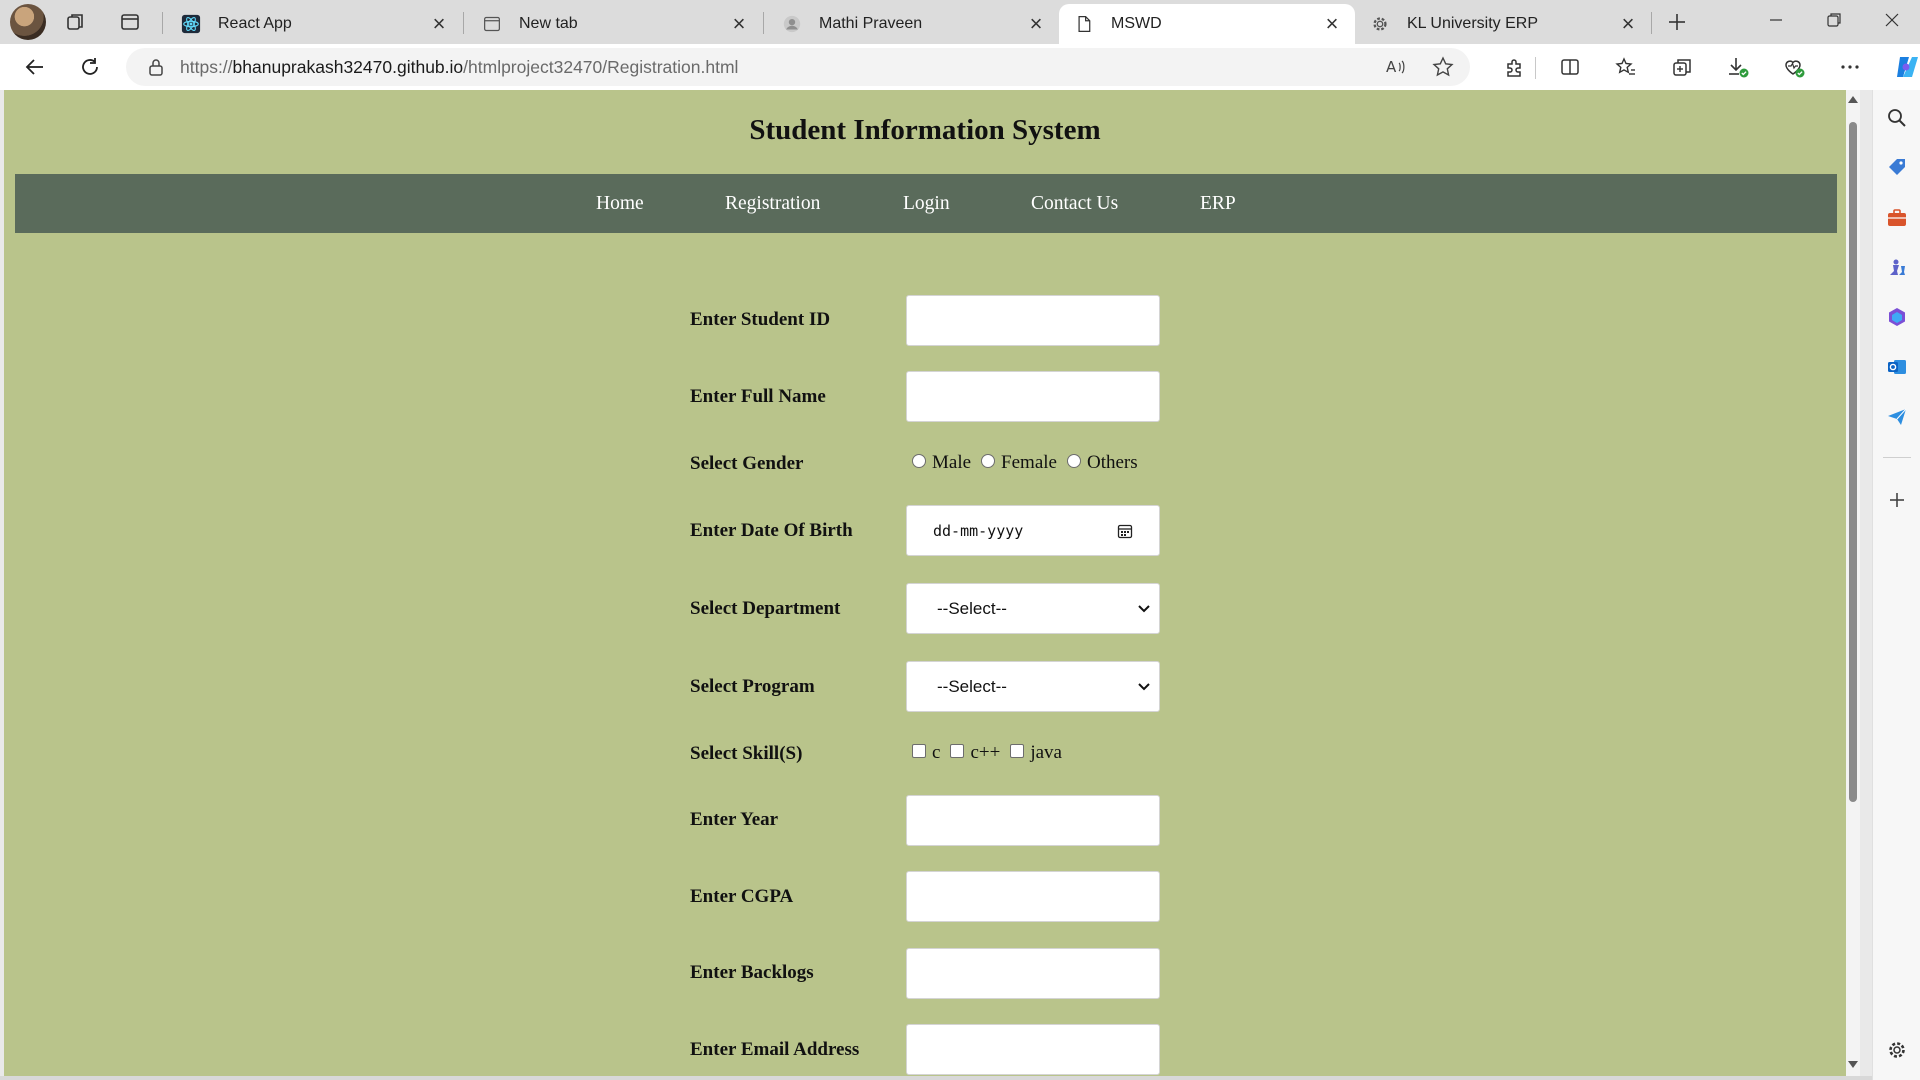 Image resolution: width=1920 pixels, height=1080 pixels. I want to click on program-select: --Select--, so click(1033, 686).